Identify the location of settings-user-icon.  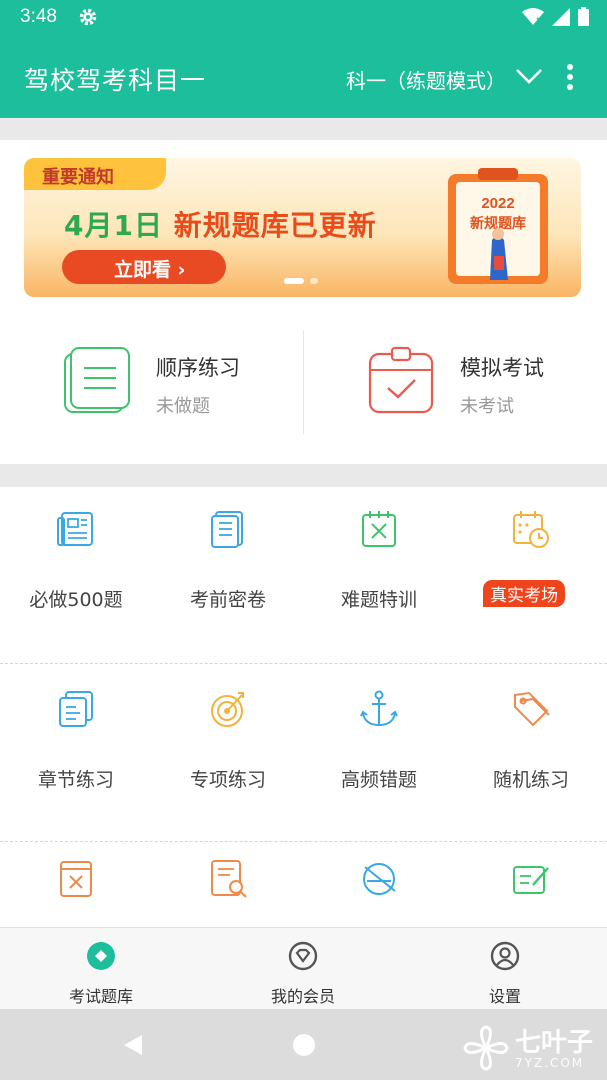
(505, 958).